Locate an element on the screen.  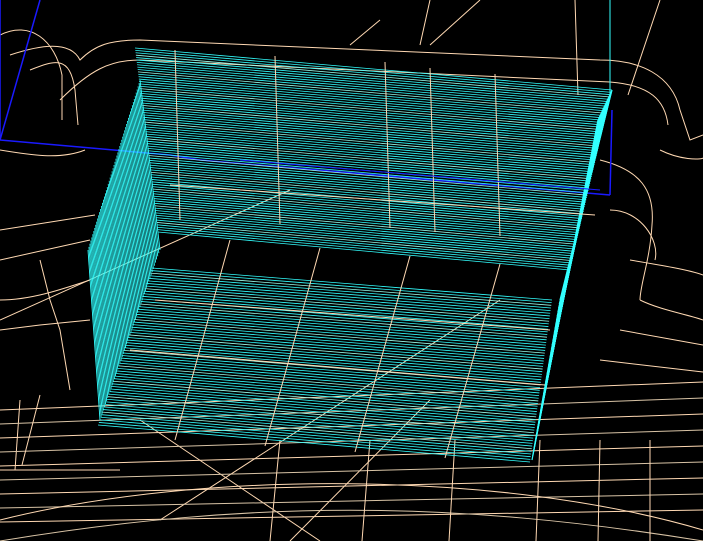
toolpath-right-wall is located at coordinates (572, 275).